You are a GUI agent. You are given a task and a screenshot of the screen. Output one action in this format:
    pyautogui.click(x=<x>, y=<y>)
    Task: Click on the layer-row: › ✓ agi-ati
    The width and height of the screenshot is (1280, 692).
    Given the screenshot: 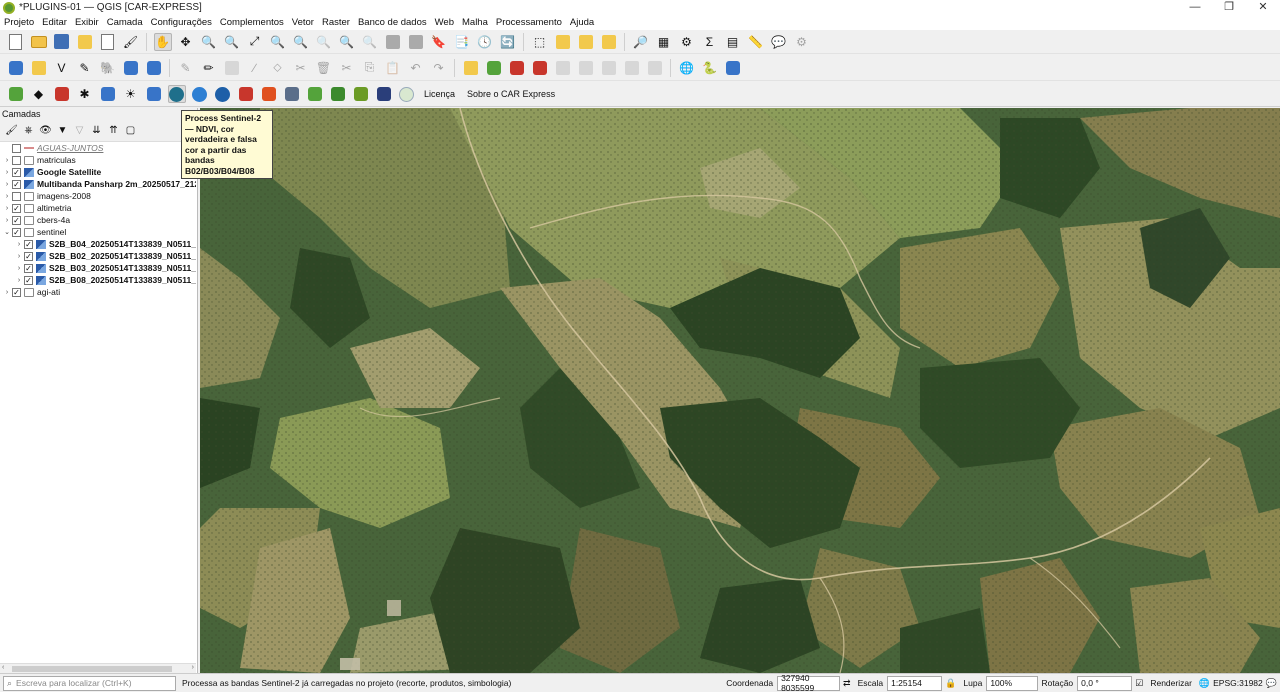 What is the action you would take?
    pyautogui.click(x=98, y=292)
    